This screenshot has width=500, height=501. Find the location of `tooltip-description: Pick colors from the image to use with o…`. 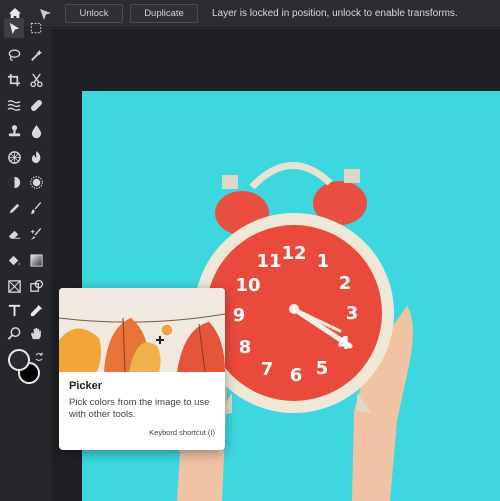

tooltip-description: Pick colors from the image to use with o… is located at coordinates (139, 408).